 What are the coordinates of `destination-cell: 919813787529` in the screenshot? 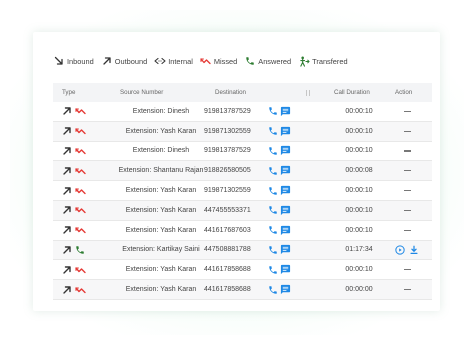 It's located at (227, 111).